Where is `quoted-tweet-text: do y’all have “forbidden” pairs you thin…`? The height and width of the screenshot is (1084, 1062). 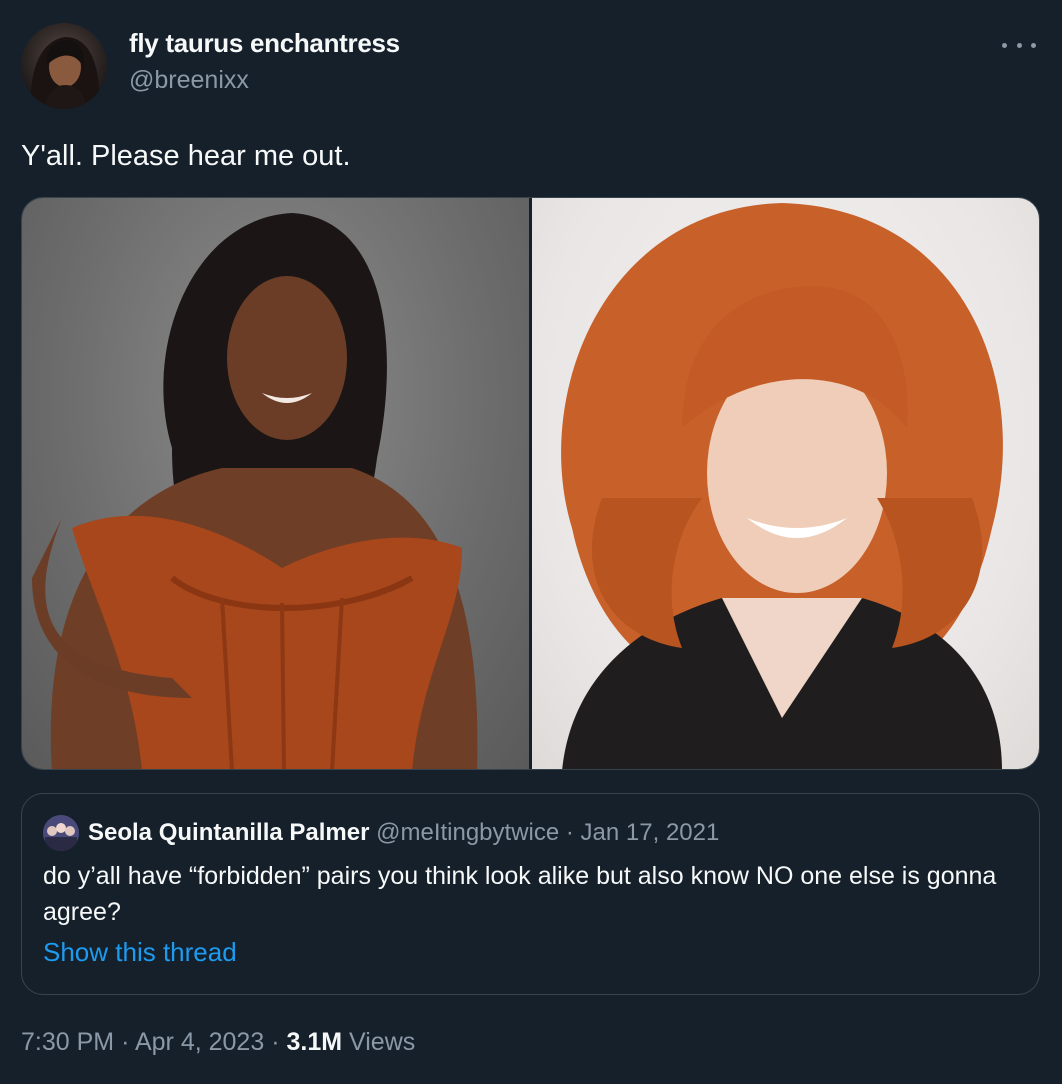 quoted-tweet-text: do y’all have “forbidden” pairs you thin… is located at coordinates (520, 894).